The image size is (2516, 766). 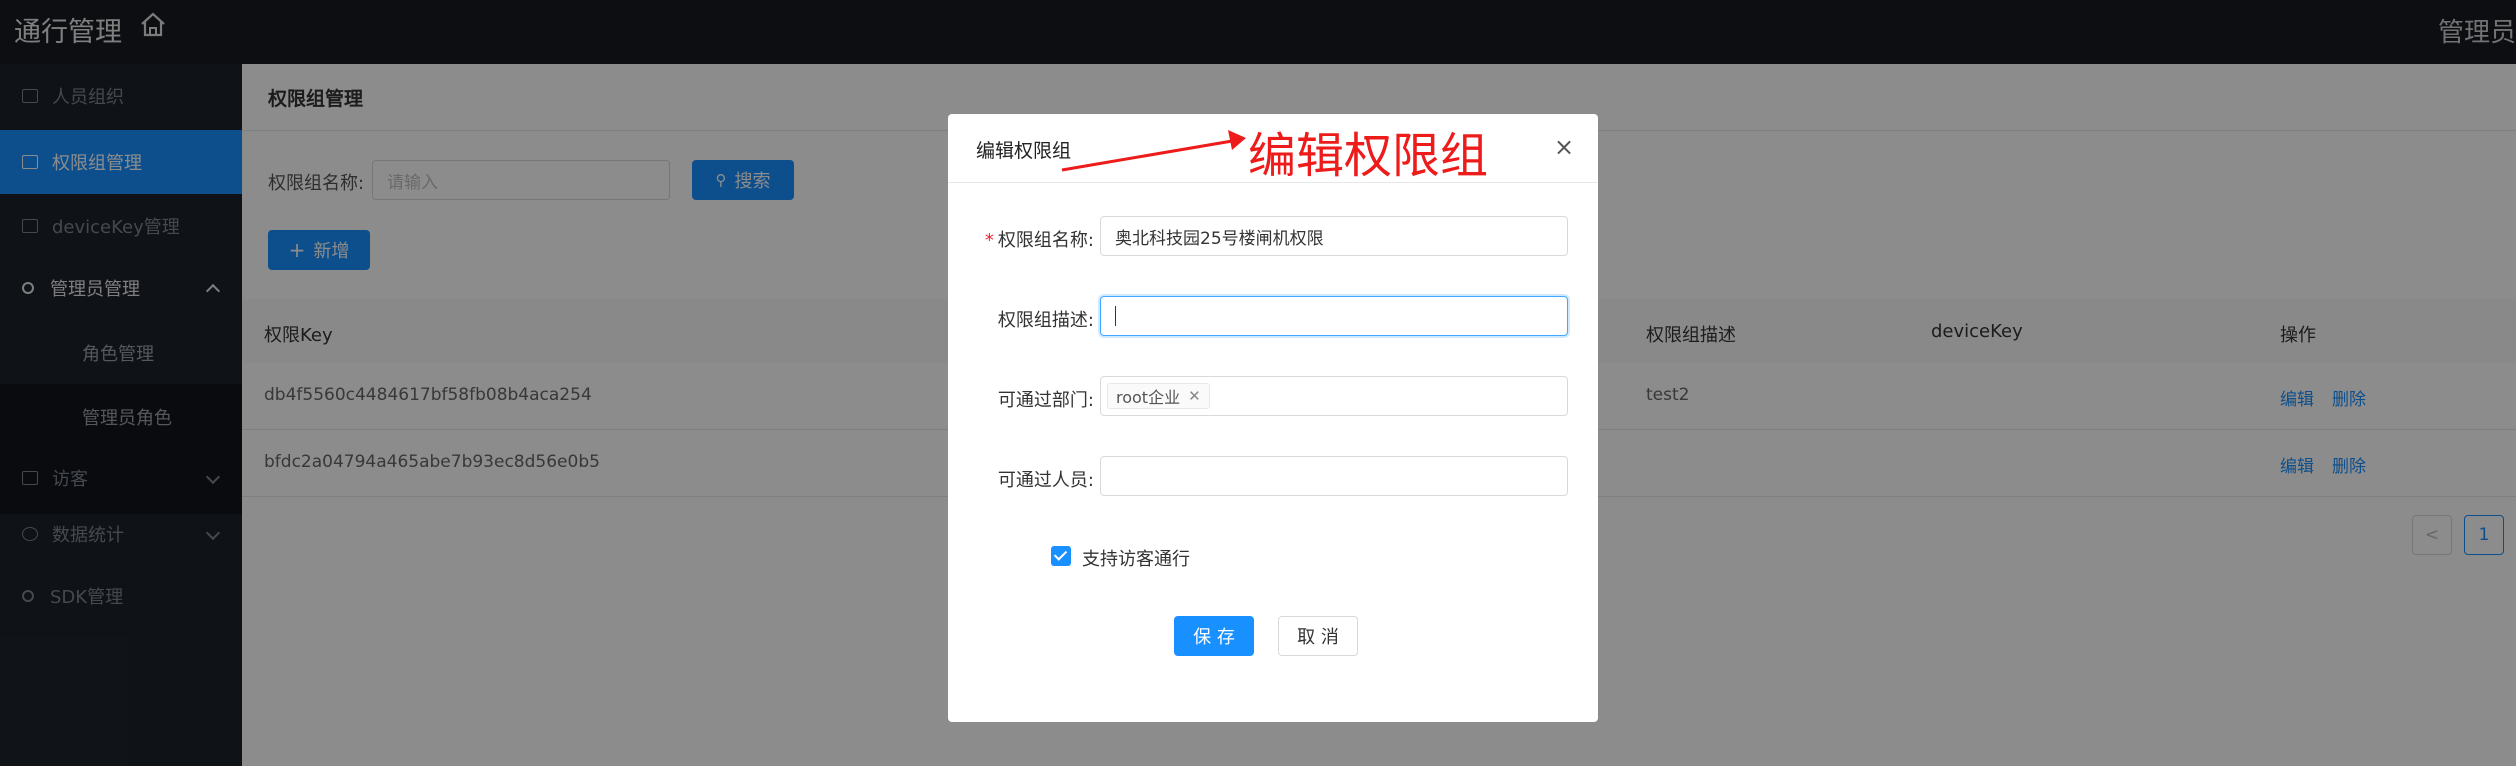 I want to click on name-label-wrap: * 权限组名称:, so click(x=1021, y=236).